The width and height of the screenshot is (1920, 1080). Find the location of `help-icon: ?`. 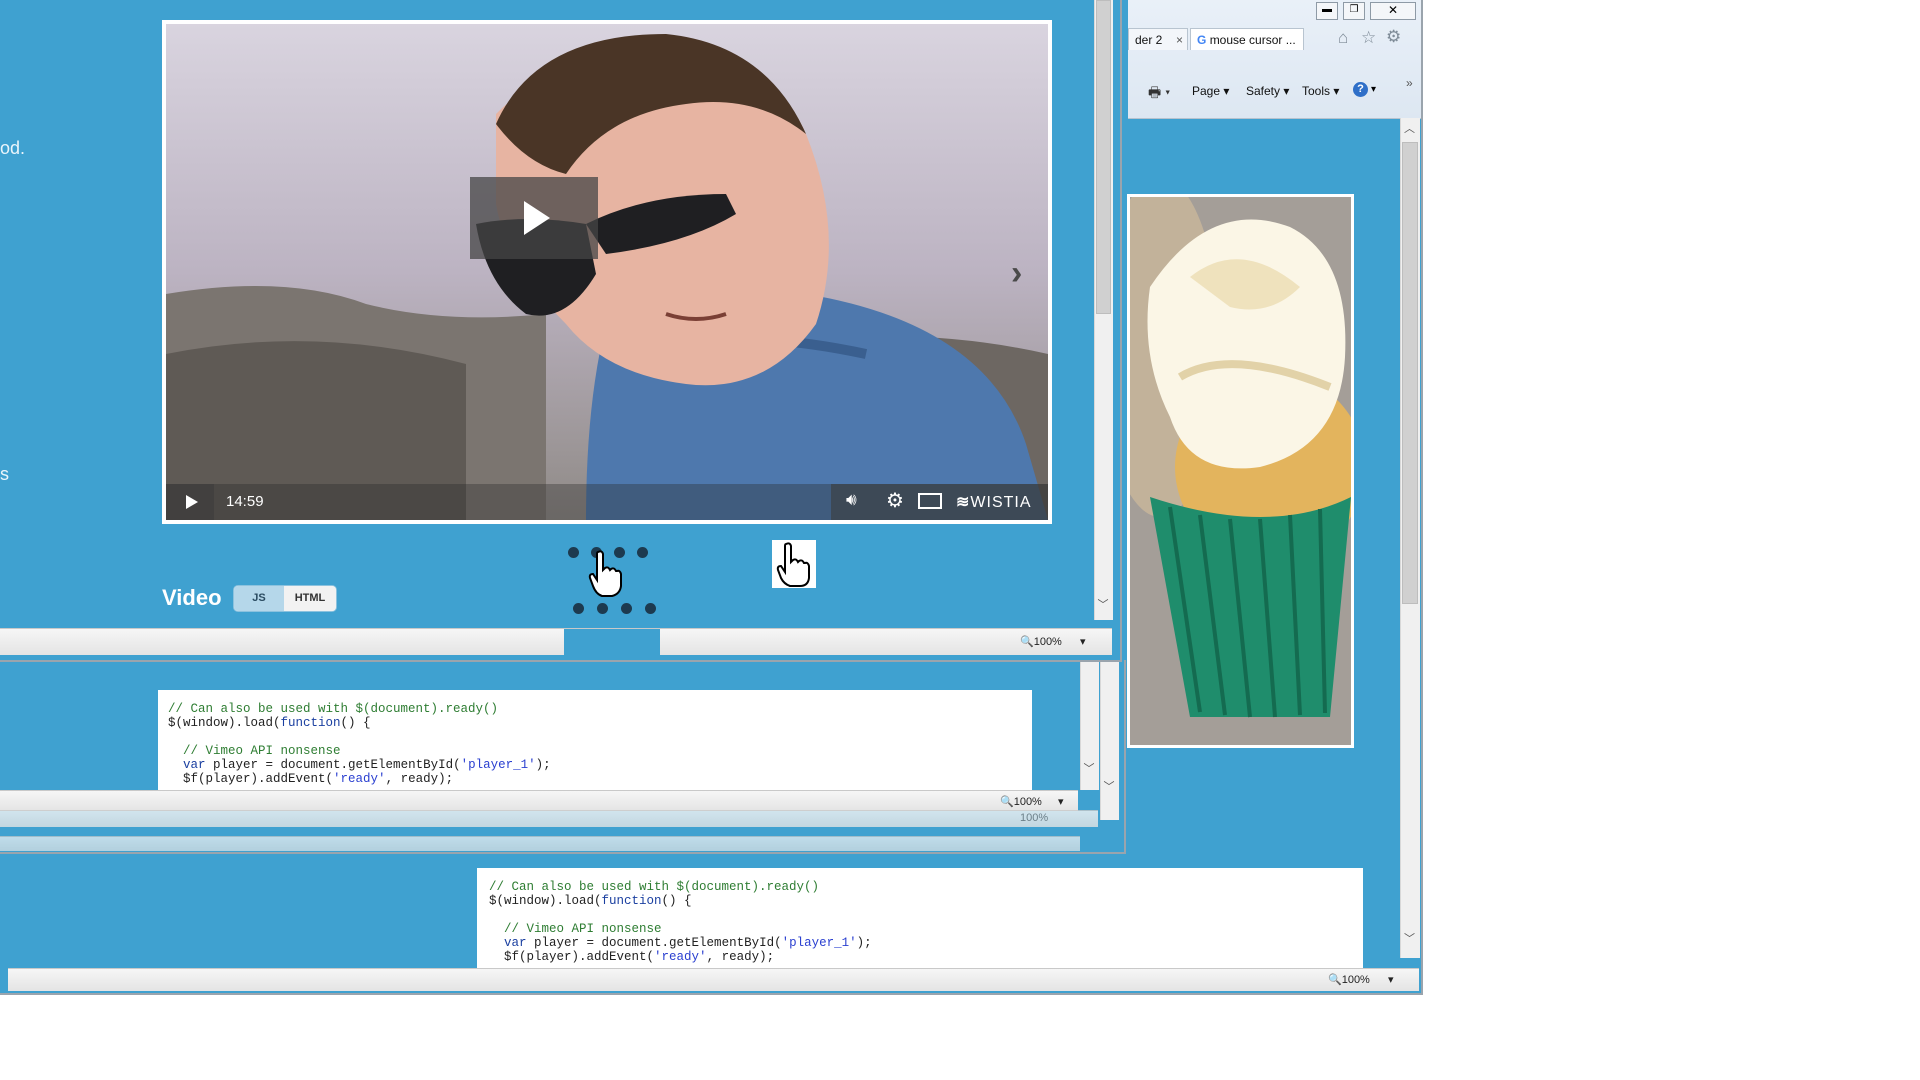

help-icon: ? is located at coordinates (1360, 89).